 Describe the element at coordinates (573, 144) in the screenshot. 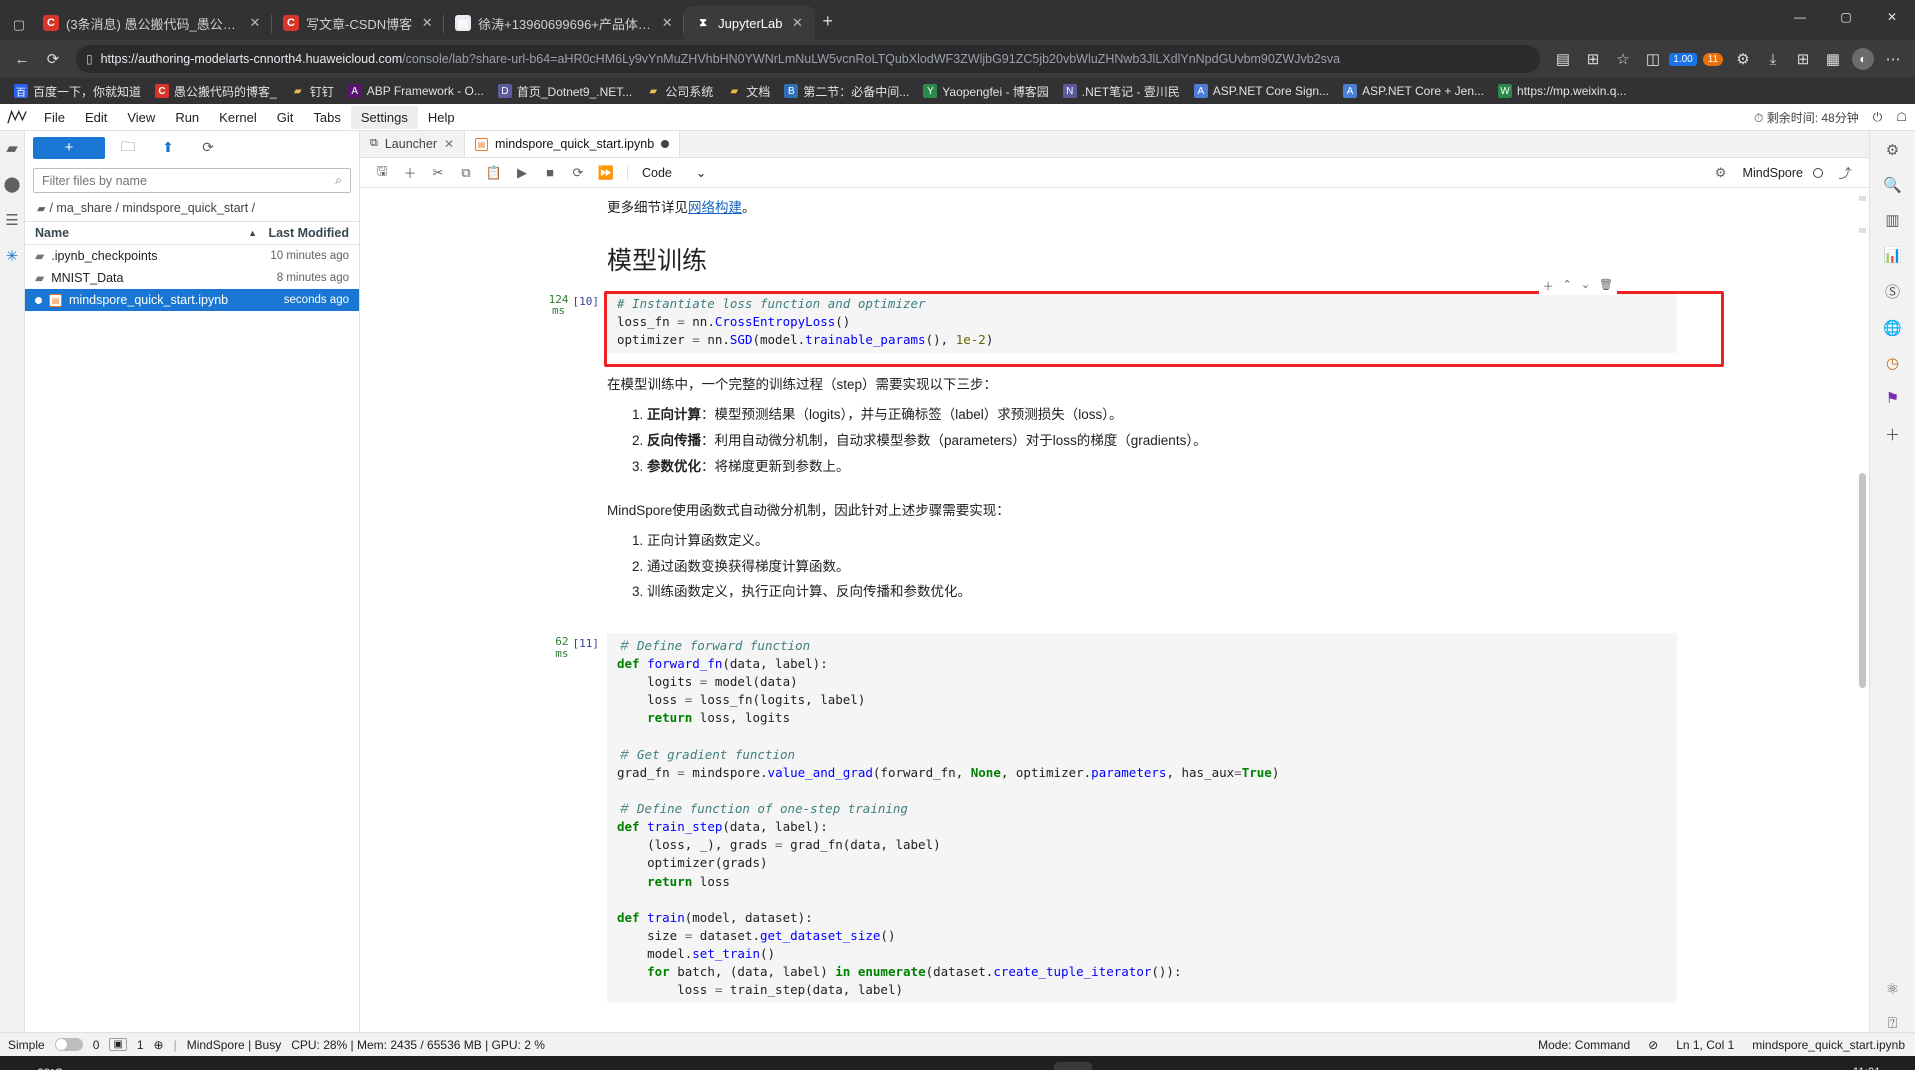

I see `tab-mindspore-quick-start: ▤ mindspore_quick_start.ipynb` at that location.